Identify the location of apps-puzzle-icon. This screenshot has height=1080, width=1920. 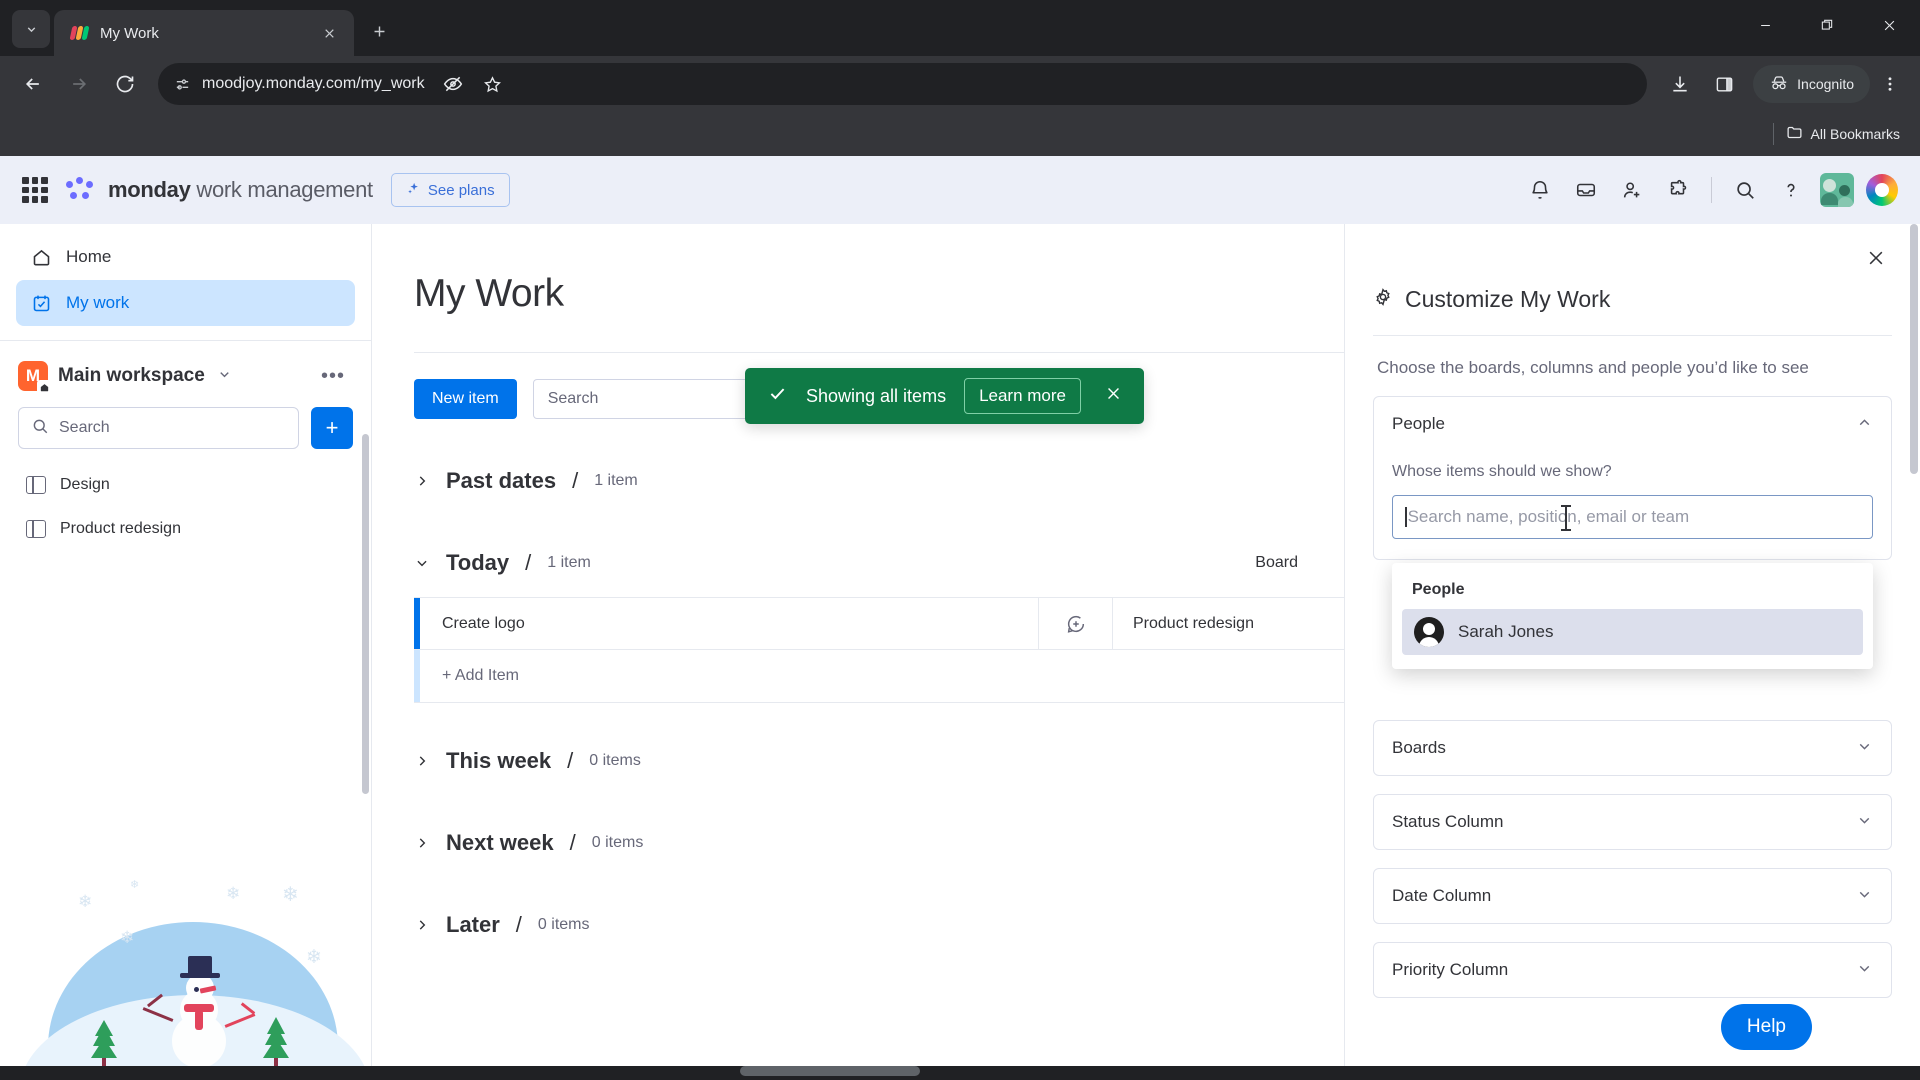
(1678, 190).